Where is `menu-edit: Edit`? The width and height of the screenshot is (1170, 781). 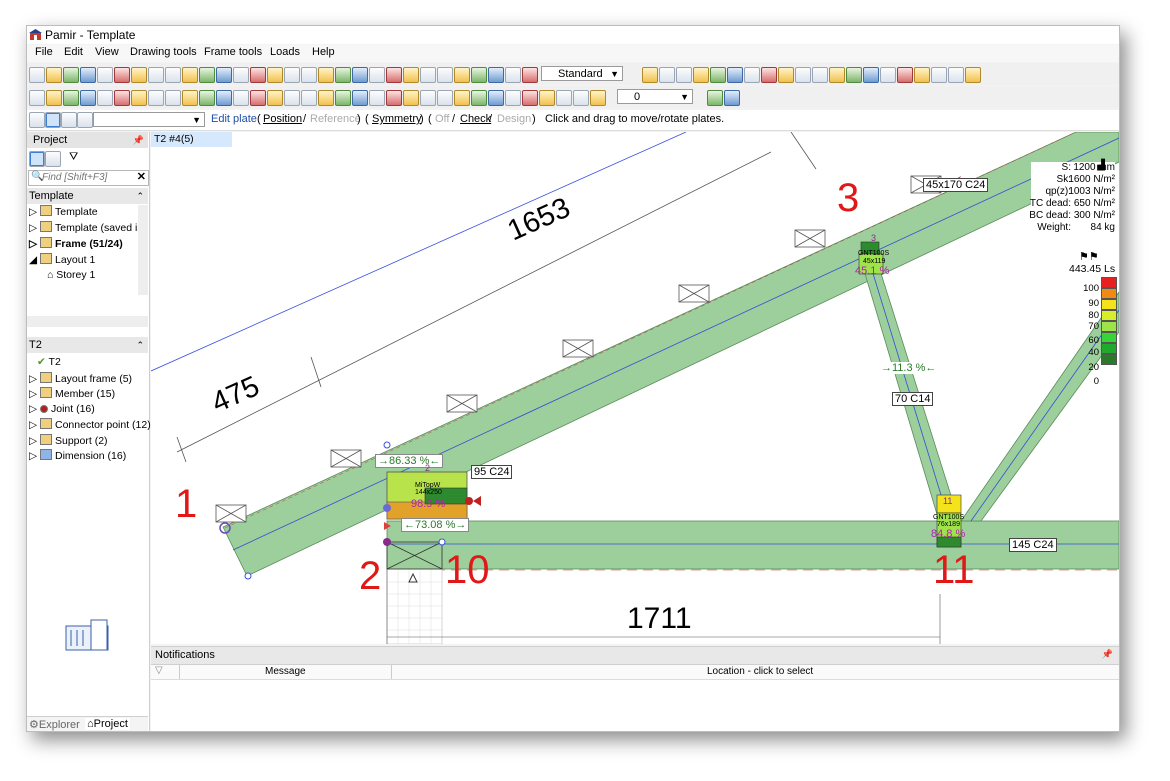
menu-edit: Edit is located at coordinates (73, 52).